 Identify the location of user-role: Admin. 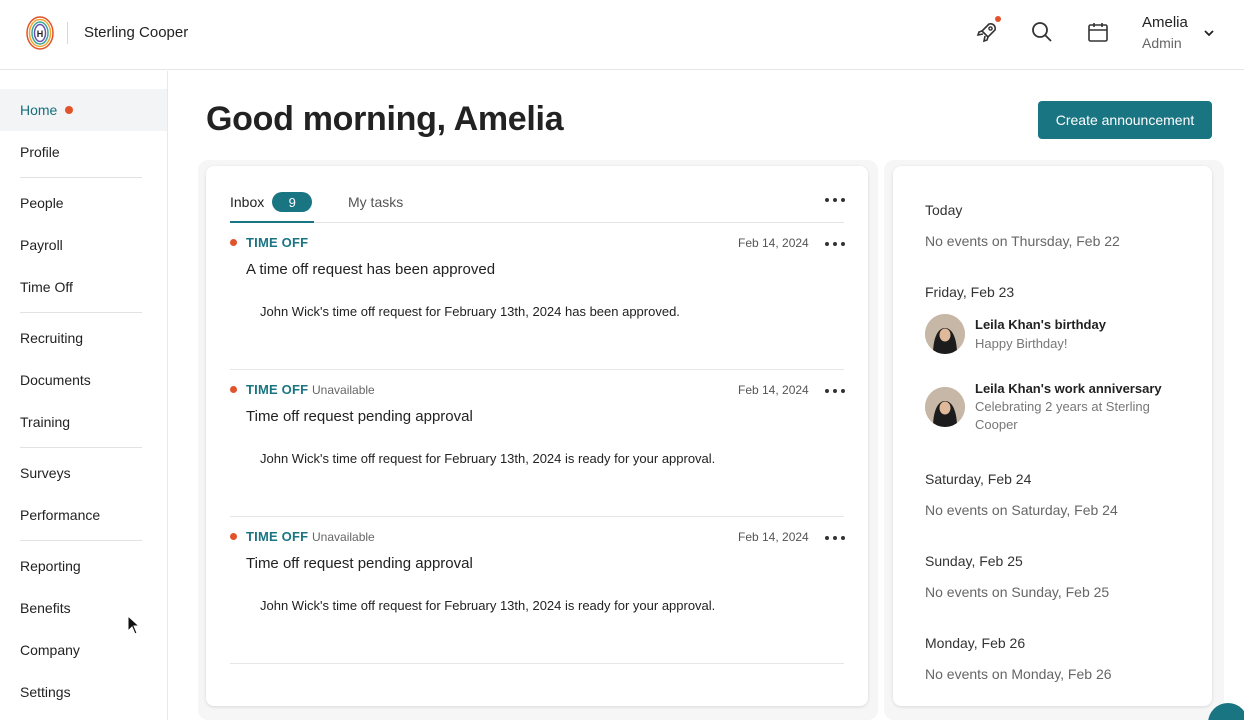
(1162, 43).